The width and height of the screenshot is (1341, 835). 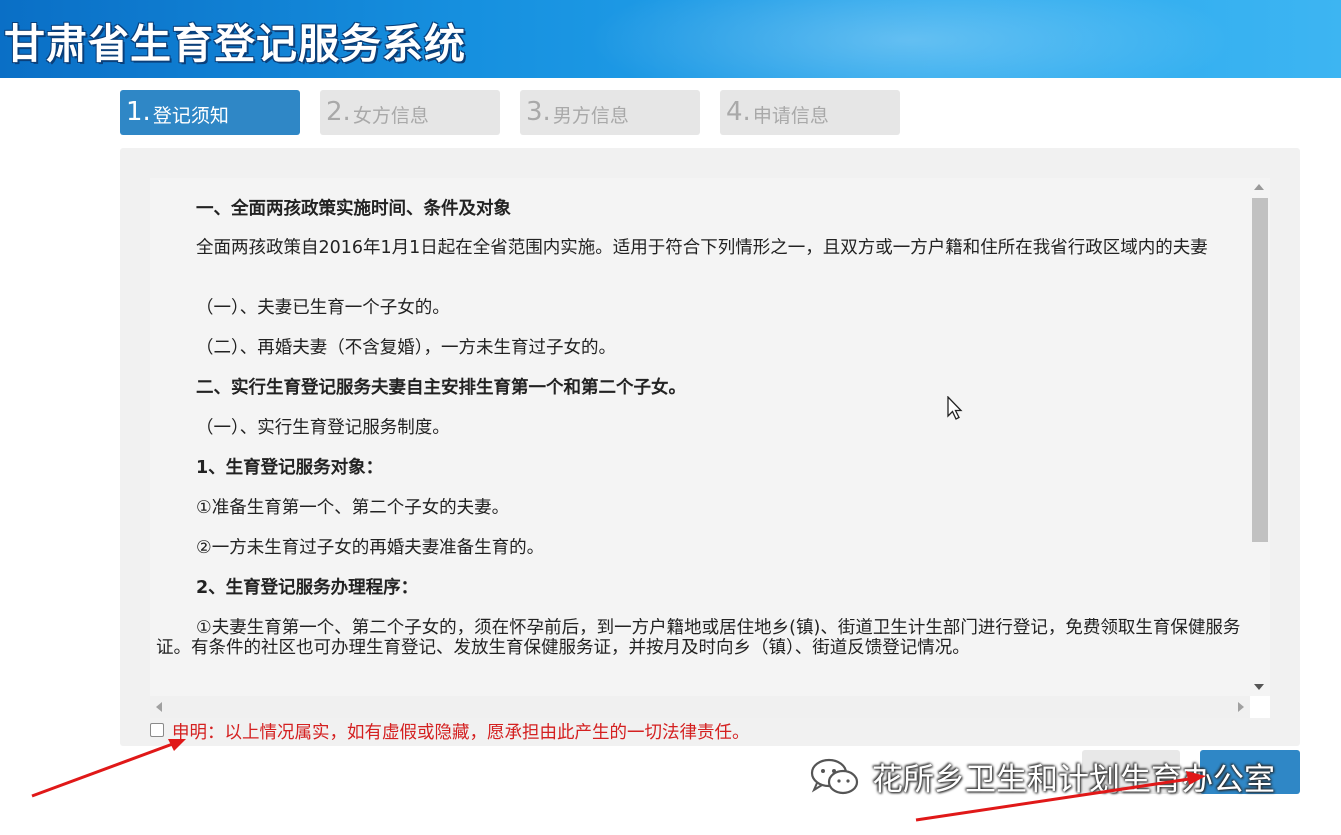 I want to click on scrollbar-corner, so click(x=1260, y=707).